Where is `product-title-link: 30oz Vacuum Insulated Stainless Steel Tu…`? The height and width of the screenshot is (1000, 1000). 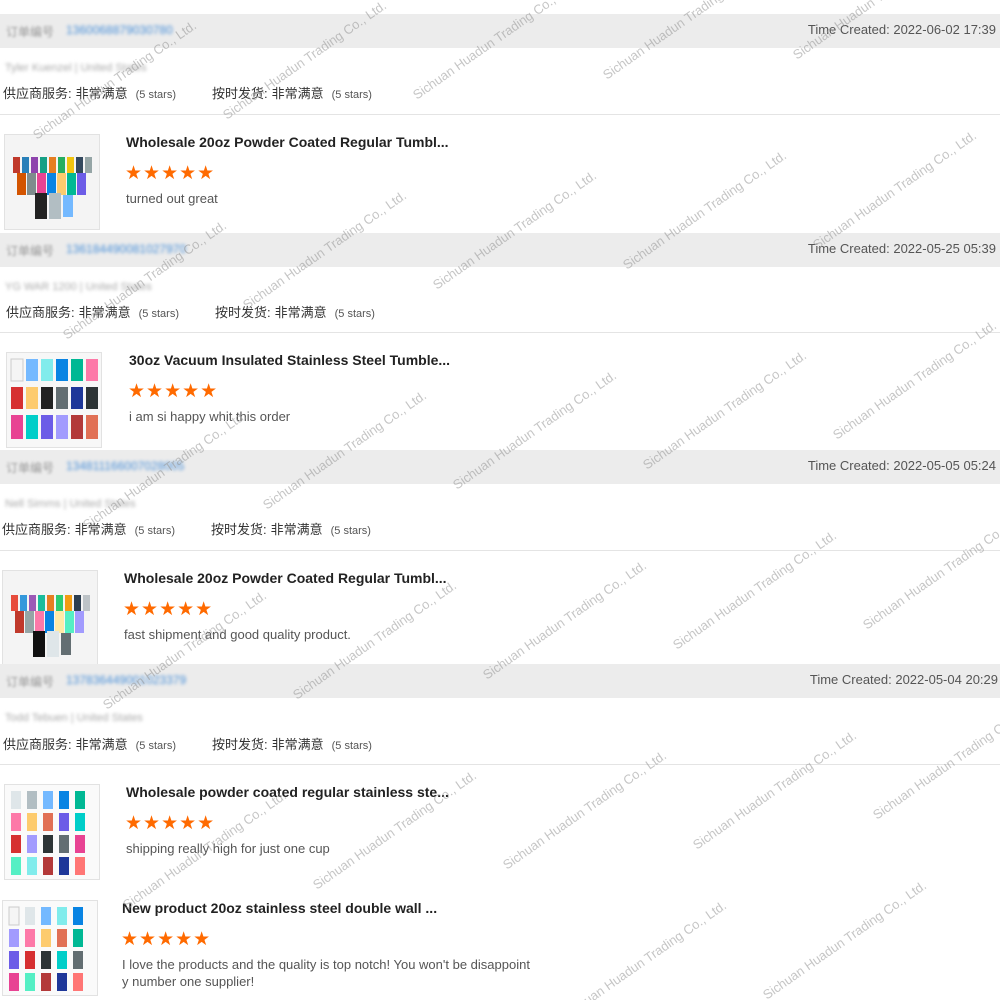
product-title-link: 30oz Vacuum Insulated Stainless Steel Tu… is located at coordinates (289, 360).